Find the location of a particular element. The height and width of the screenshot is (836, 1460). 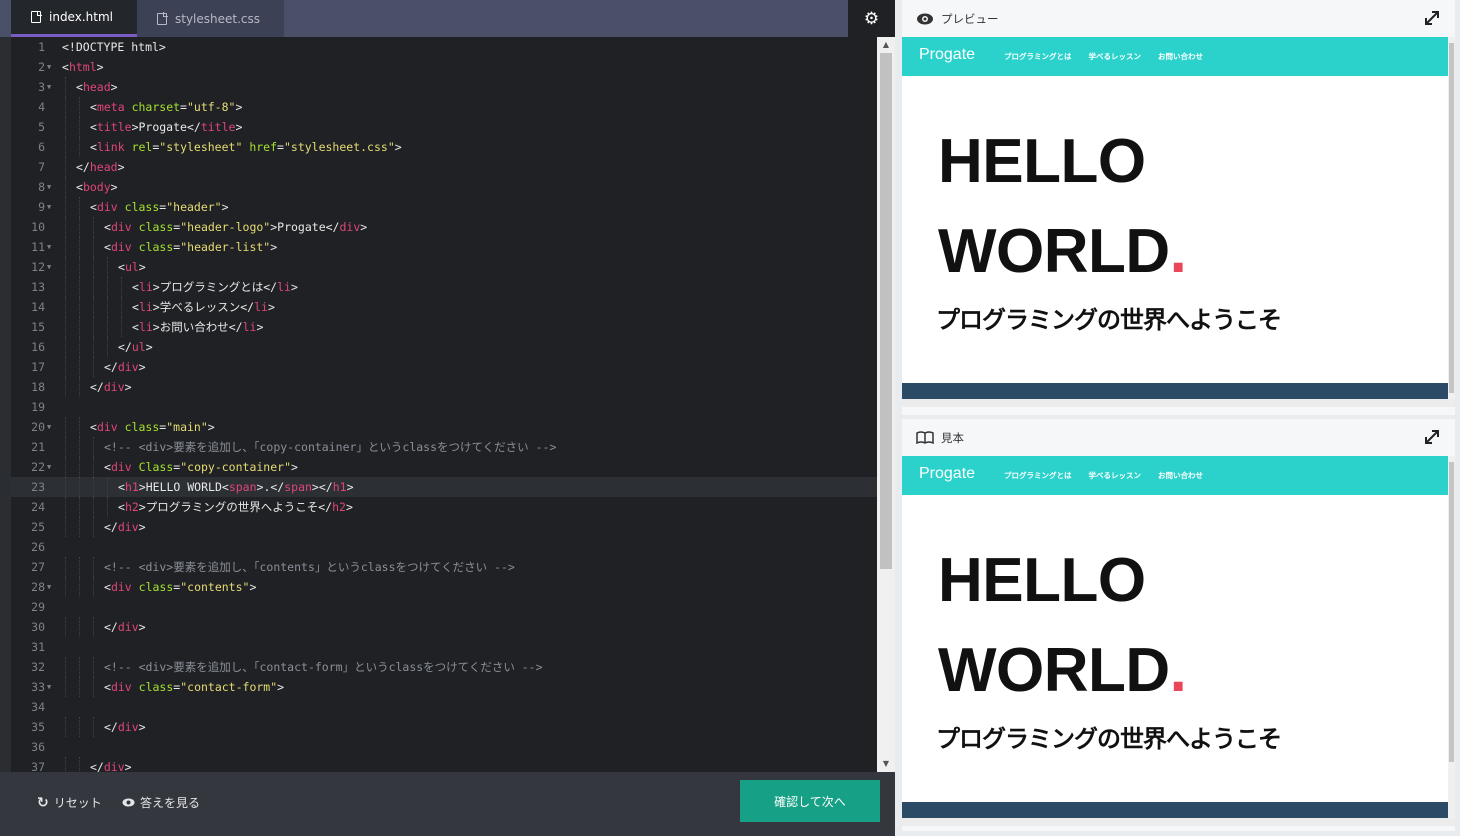

code-line: 26 is located at coordinates (444, 547).